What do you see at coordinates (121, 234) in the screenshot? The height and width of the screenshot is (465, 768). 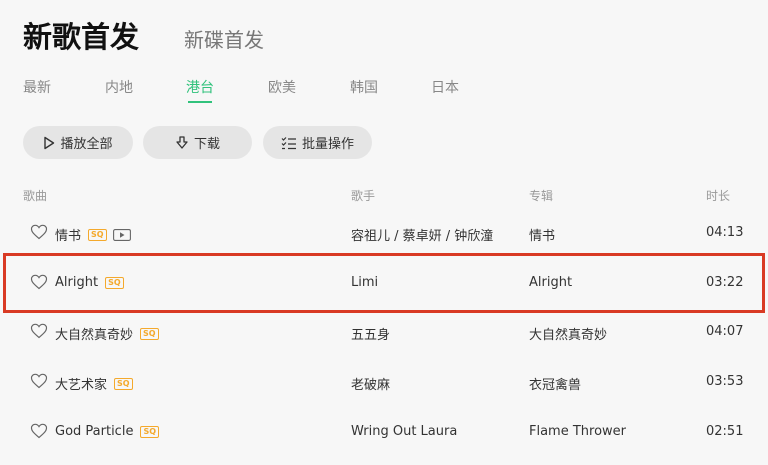 I see `mv-icon` at bounding box center [121, 234].